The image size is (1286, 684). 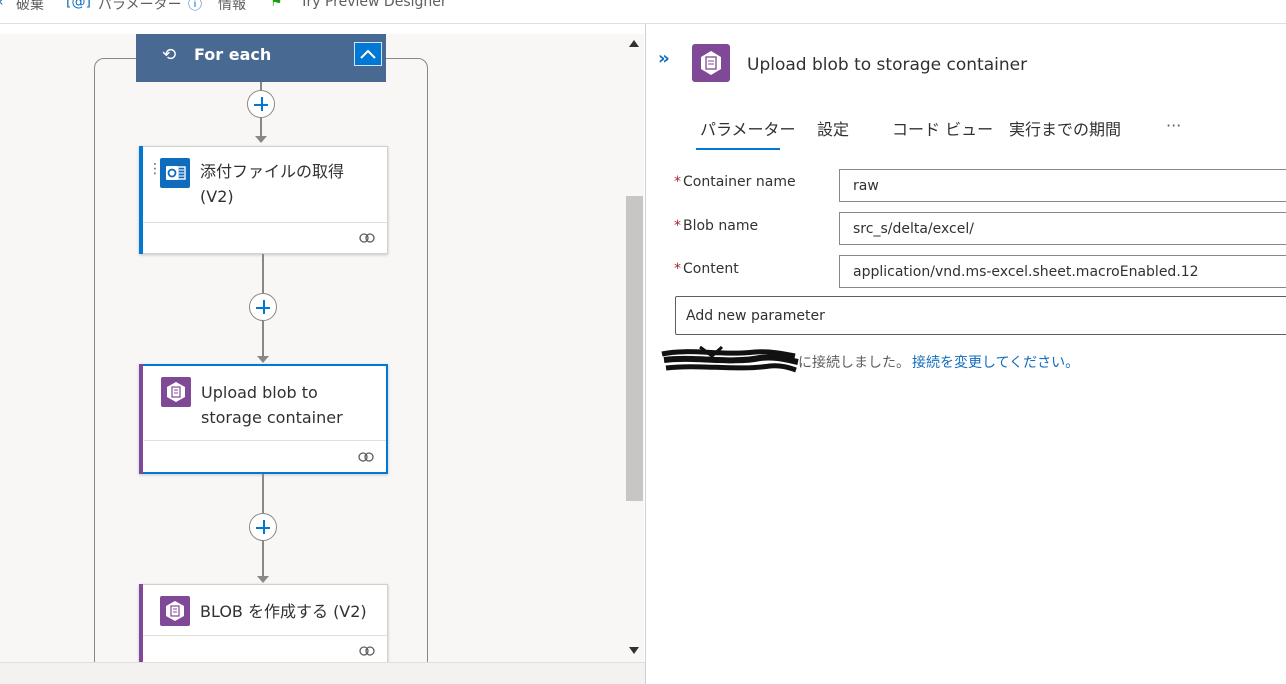 I want to click on card-title-line1: 添付ファイルの取得, so click(x=272, y=171).